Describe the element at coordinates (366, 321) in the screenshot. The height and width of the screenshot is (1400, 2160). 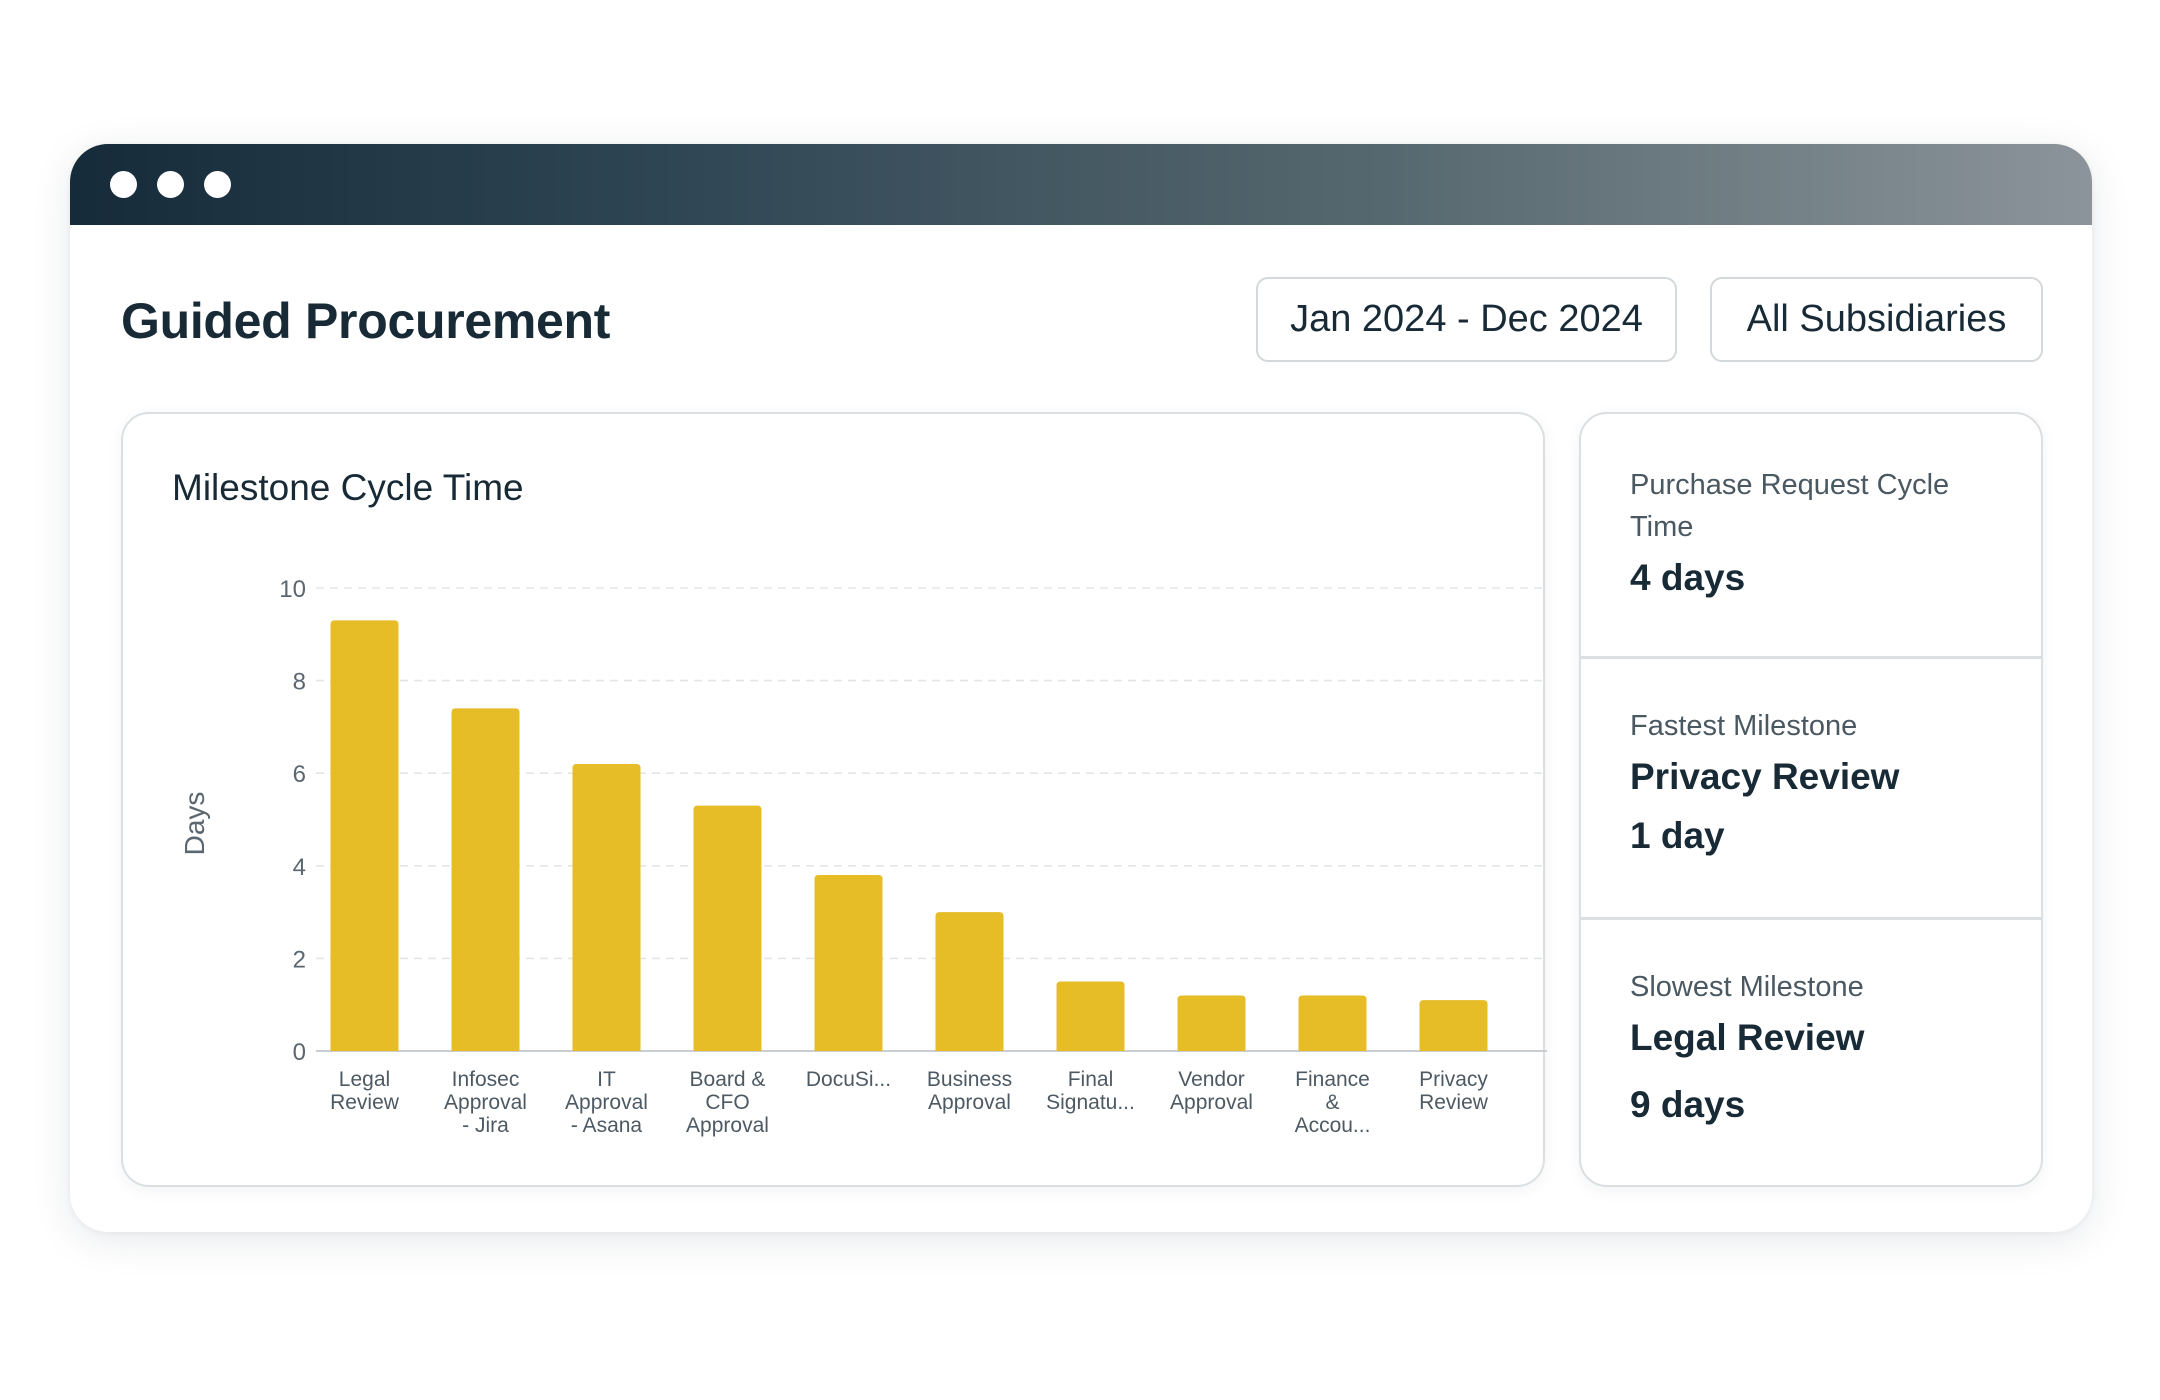
I see `page-title: Guided Procurement` at that location.